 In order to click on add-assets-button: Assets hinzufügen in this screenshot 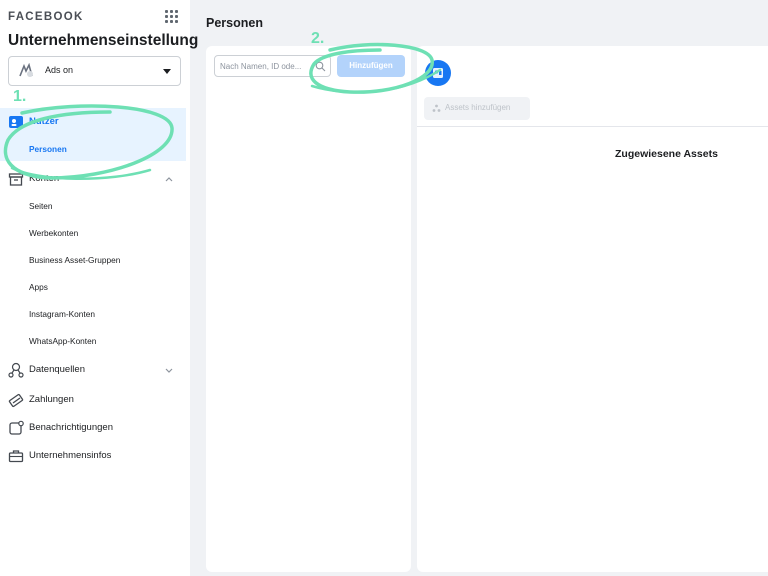, I will do `click(477, 108)`.